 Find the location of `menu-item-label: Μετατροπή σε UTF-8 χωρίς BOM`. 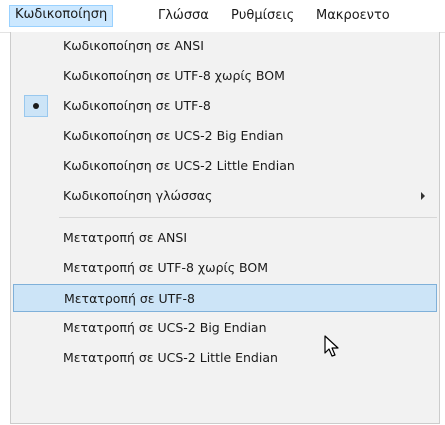

menu-item-label: Μετατροπή σε UTF-8 χωρίς BOM is located at coordinates (166, 267).